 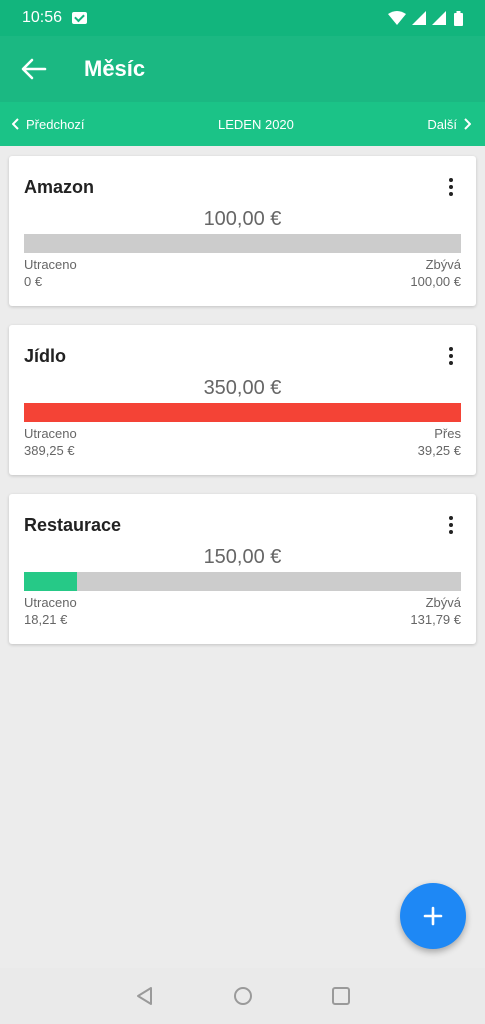 I want to click on previous-month-label: Předchozí, so click(x=55, y=124).